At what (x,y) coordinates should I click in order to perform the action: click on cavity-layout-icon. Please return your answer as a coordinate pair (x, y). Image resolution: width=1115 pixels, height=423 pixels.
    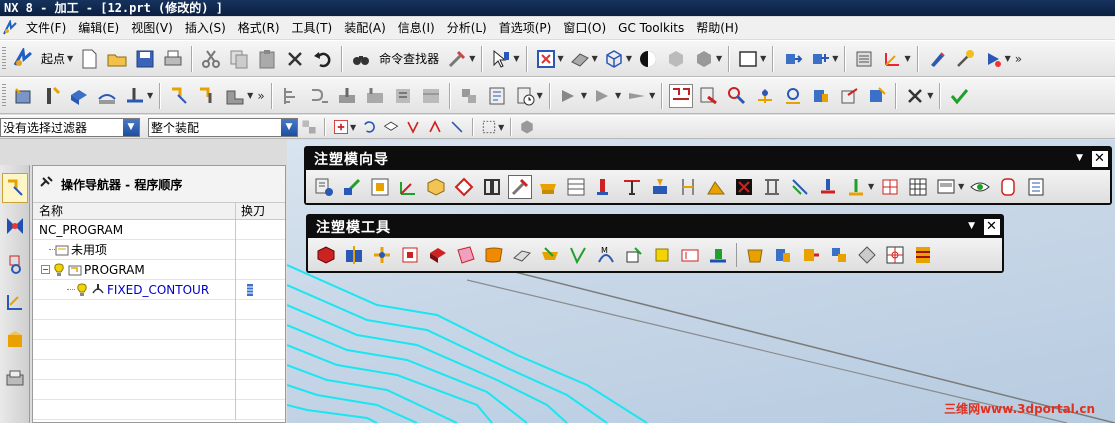
    Looking at the image, I should click on (436, 187).